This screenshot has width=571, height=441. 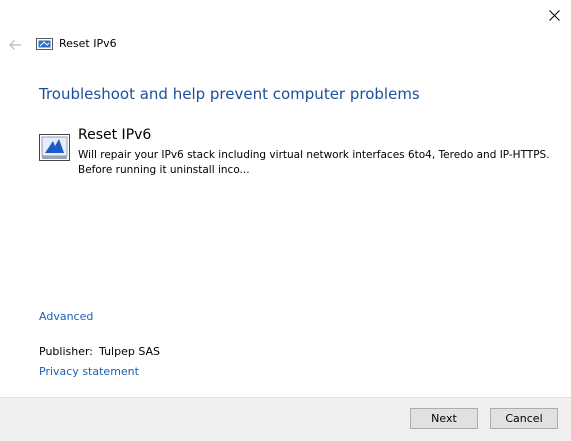 I want to click on privacy-statement-link: Privacy statement, so click(x=89, y=371).